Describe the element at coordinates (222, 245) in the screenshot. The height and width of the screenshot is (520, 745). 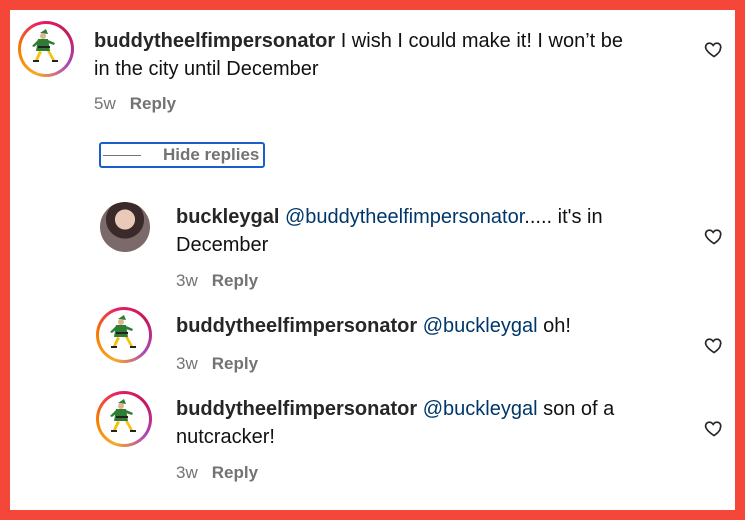
I see `reply-body-line2: December` at that location.